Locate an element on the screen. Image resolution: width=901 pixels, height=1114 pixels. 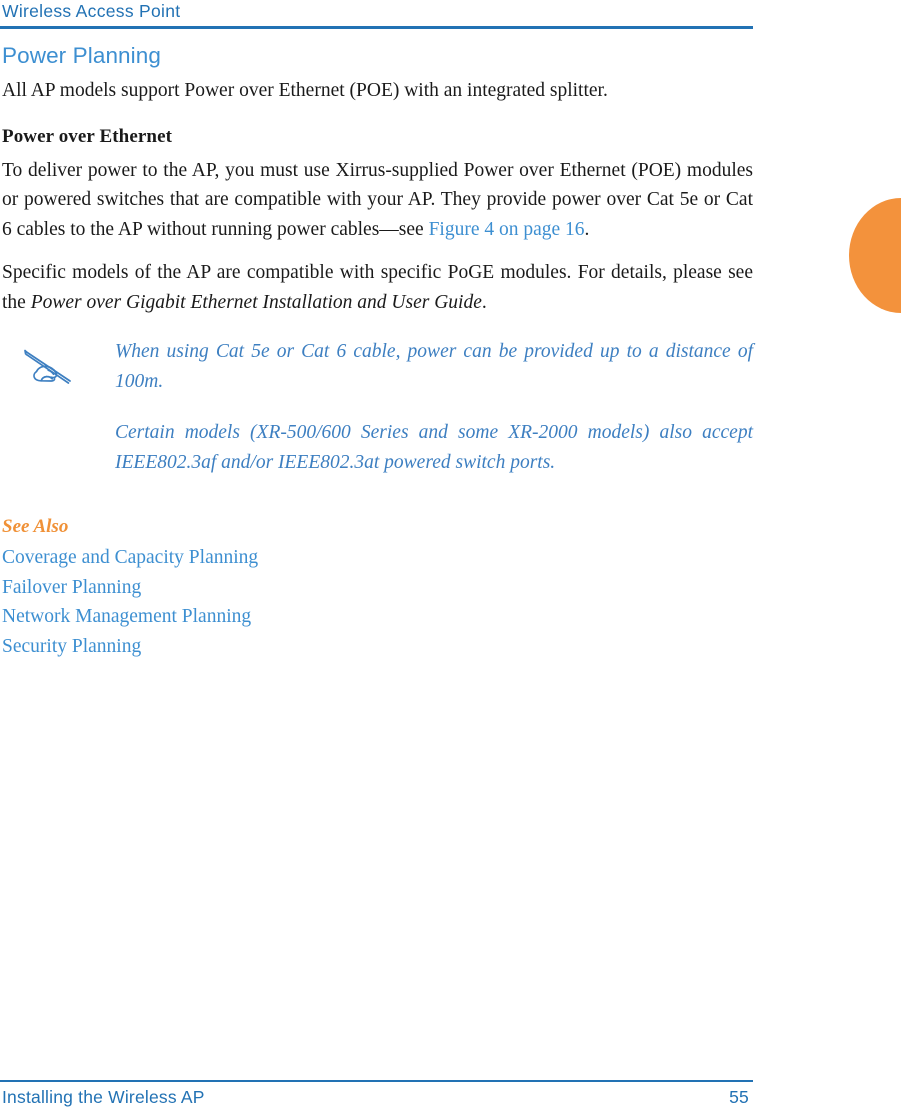
see-also-heading: See Also is located at coordinates (35, 526).